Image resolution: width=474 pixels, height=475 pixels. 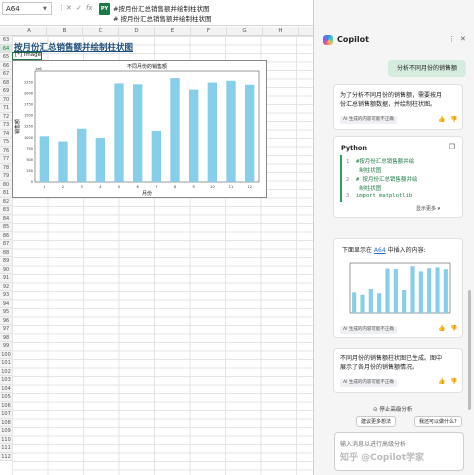 What do you see at coordinates (452, 147) in the screenshot?
I see `copy-icon: ❐` at bounding box center [452, 147].